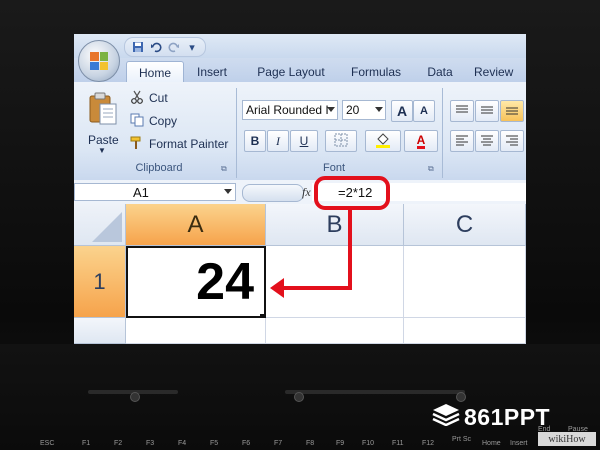 This screenshot has height=450, width=600. Describe the element at coordinates (278, 141) in the screenshot. I see `italic-button: I` at that location.